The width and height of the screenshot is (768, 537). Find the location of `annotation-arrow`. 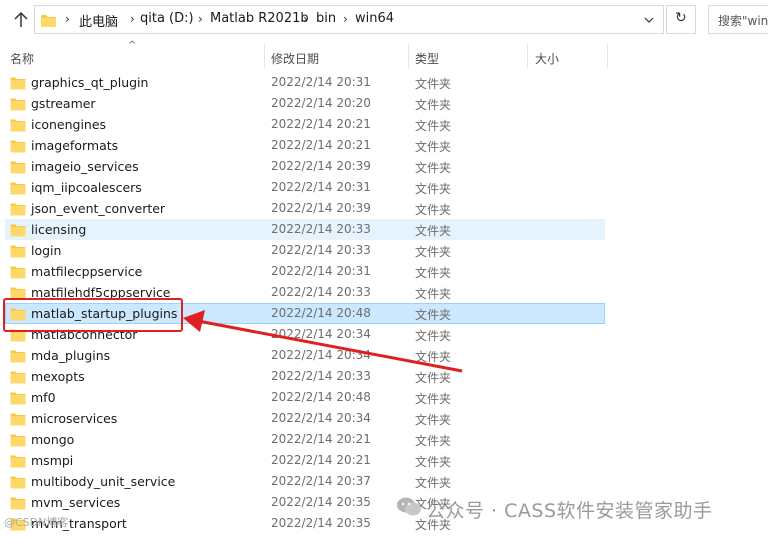

annotation-arrow is located at coordinates (323, 341).